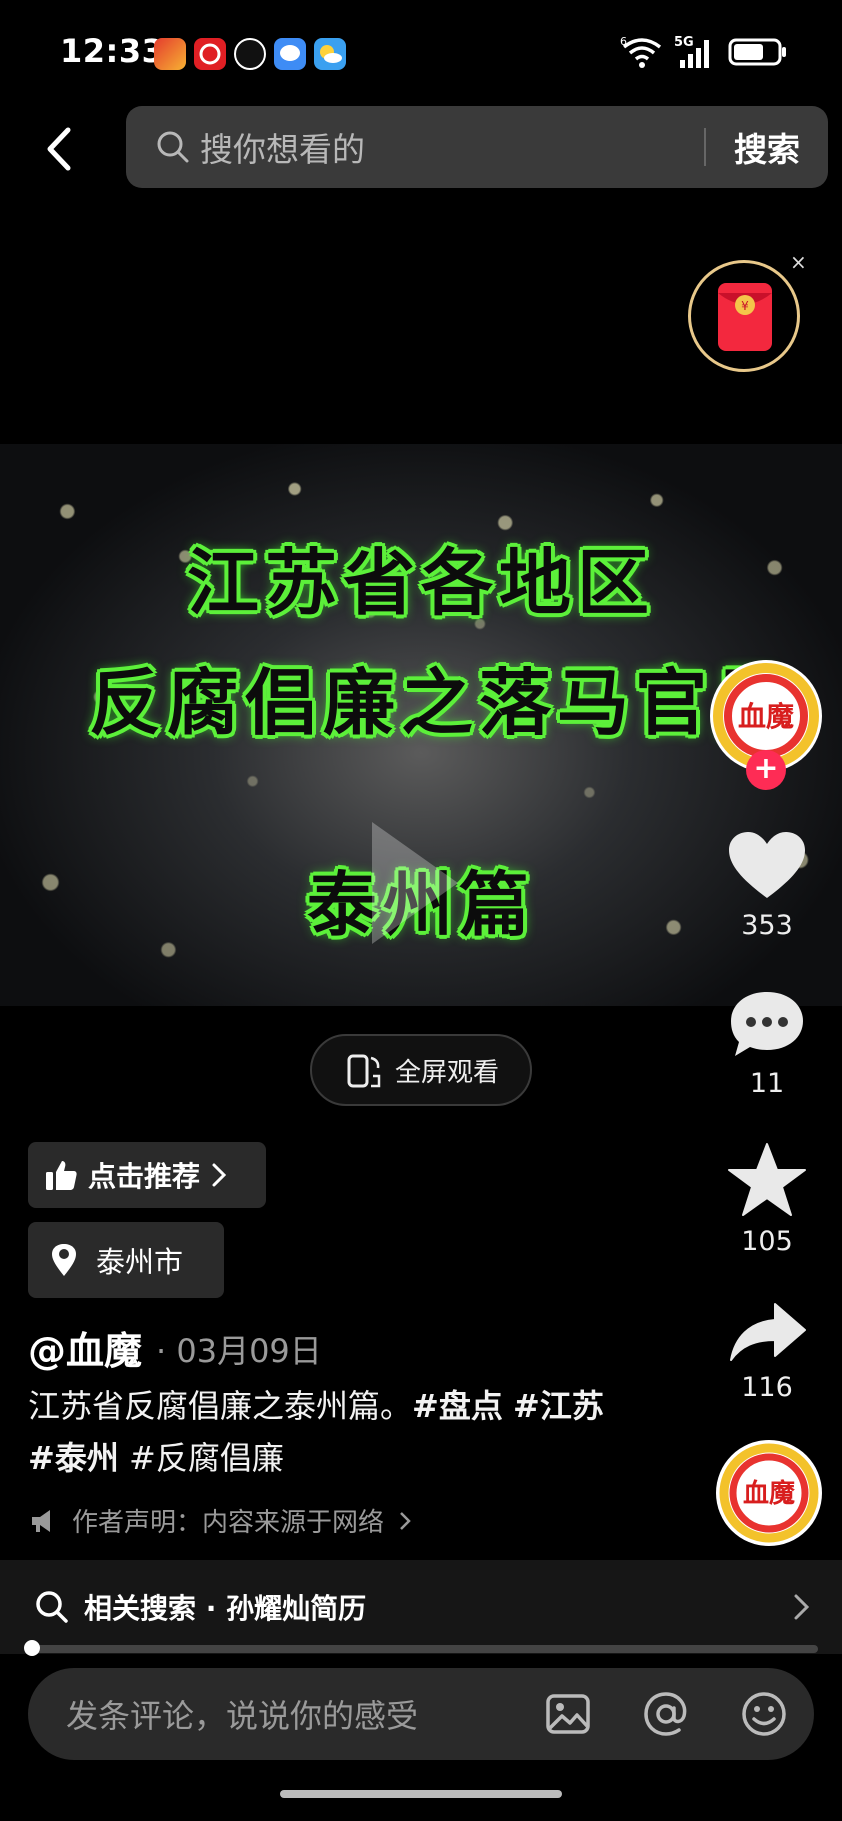 This screenshot has height=1821, width=842. Describe the element at coordinates (330, 54) in the screenshot. I see `app-weather-icon` at that location.